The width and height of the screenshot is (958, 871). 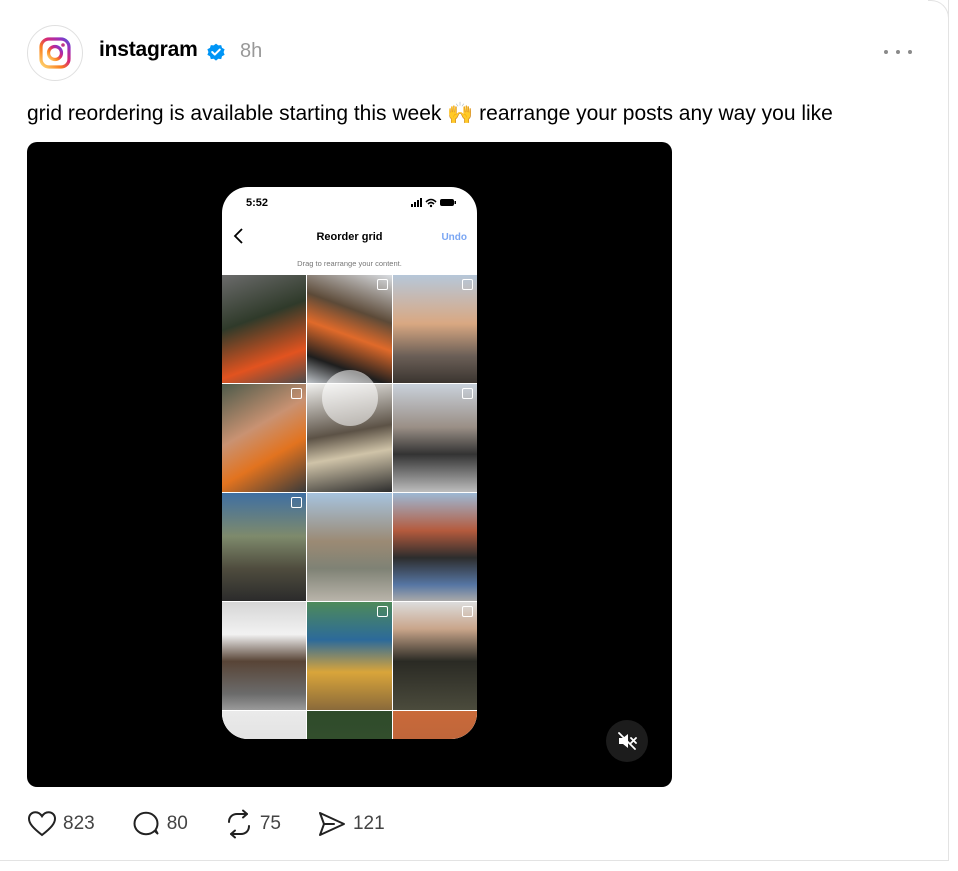 What do you see at coordinates (252, 824) in the screenshot?
I see `repost-button: 75` at bounding box center [252, 824].